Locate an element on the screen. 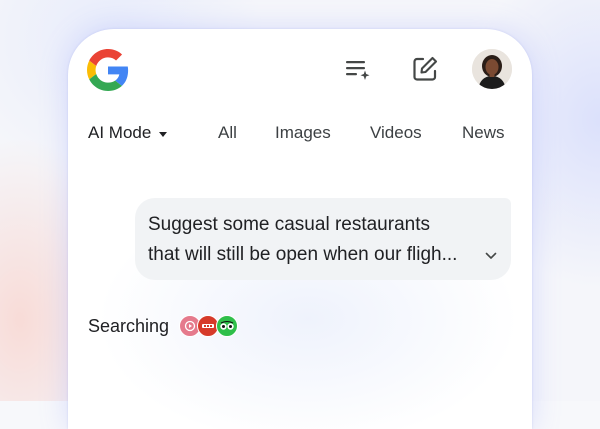 This screenshot has width=600, height=429. top-bar is located at coordinates (300, 69).